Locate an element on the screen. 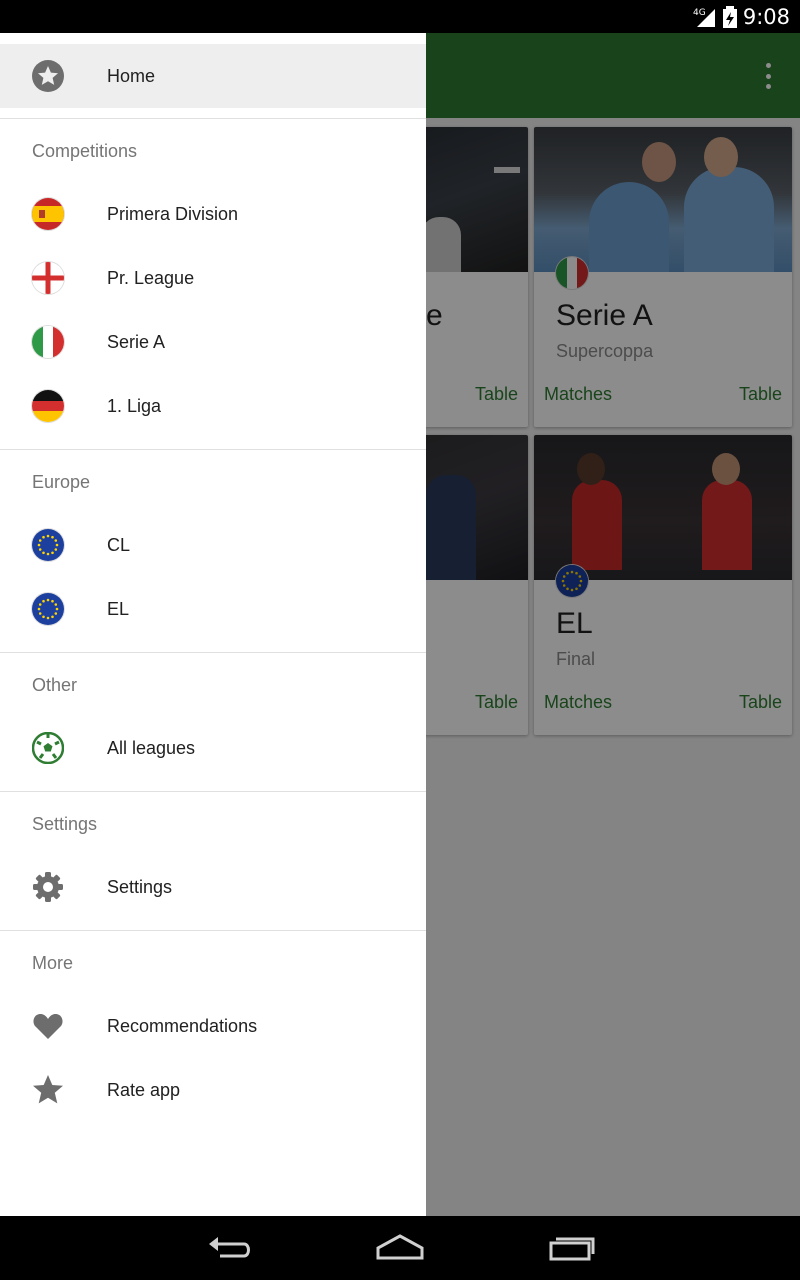  section-header-settings: Settings is located at coordinates (65, 824).